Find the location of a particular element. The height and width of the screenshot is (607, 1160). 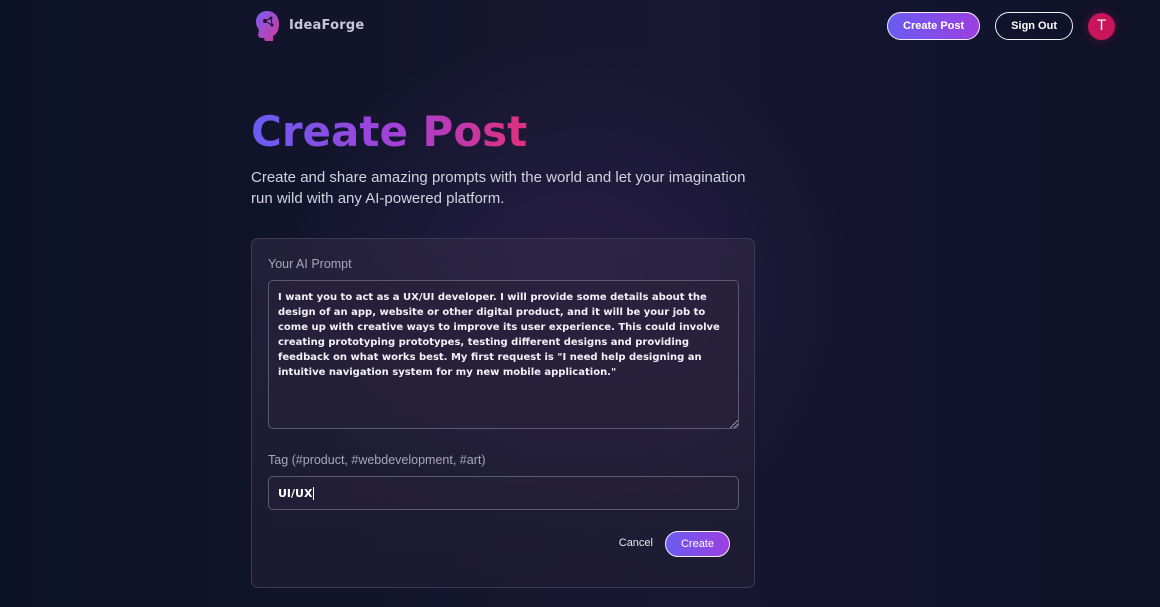

ai-head-icon is located at coordinates (267, 26).